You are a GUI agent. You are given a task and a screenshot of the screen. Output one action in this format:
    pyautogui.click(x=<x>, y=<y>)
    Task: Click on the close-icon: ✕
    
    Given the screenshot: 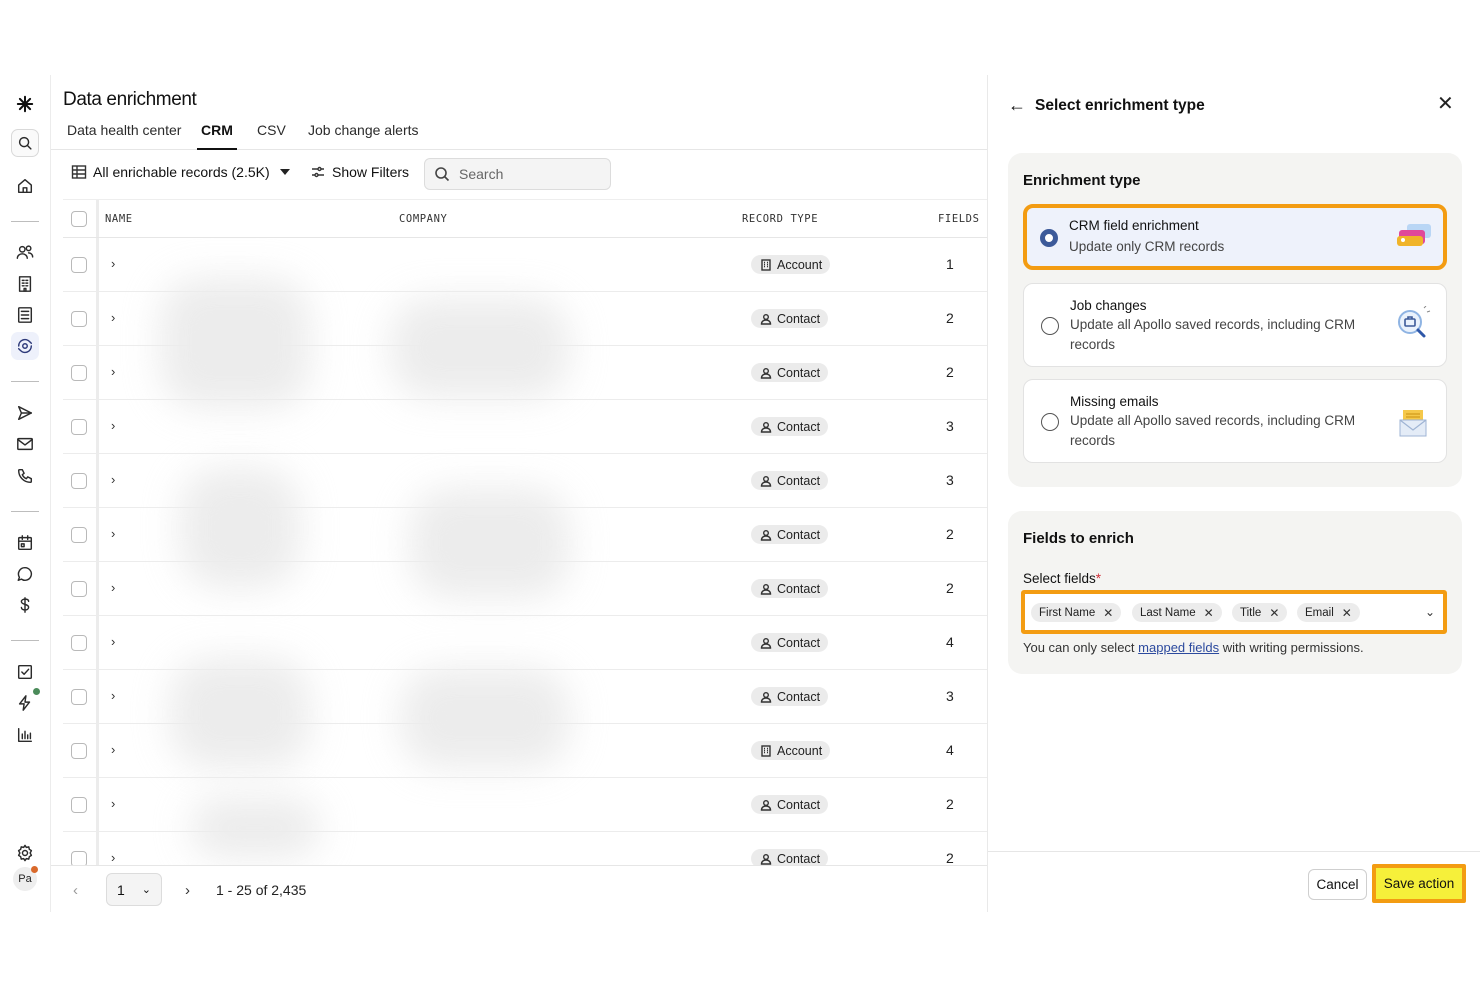 What is the action you would take?
    pyautogui.click(x=1445, y=104)
    